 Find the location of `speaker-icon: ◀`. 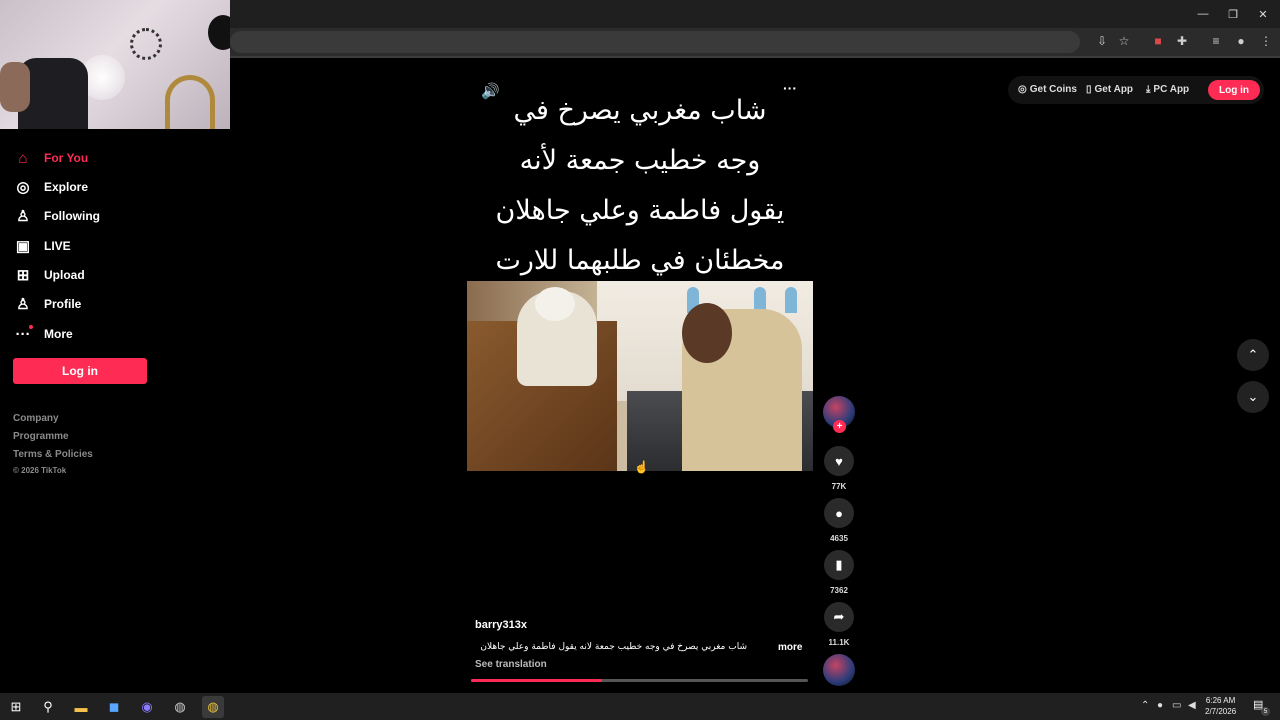

speaker-icon: ◀ is located at coordinates (1192, 705).